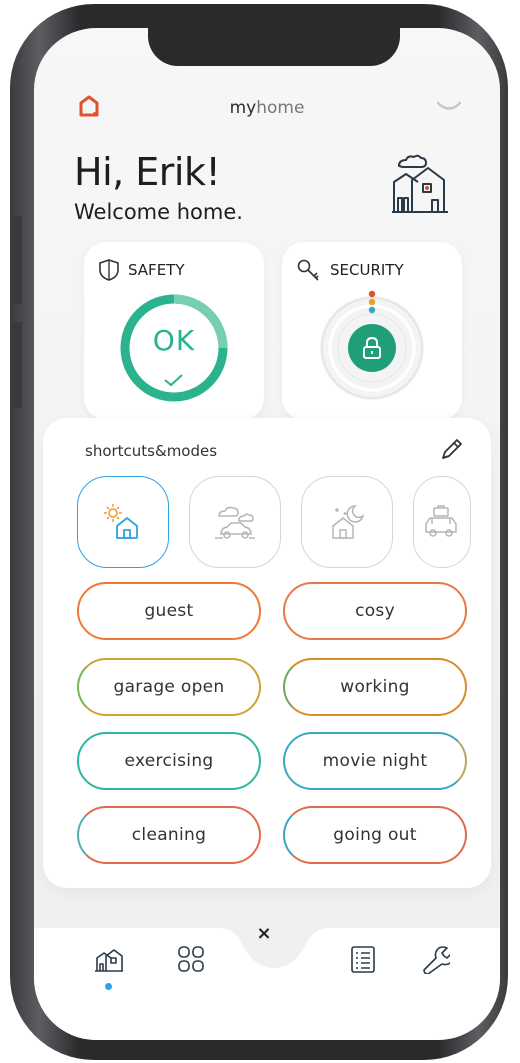 The width and height of the screenshot is (520, 1063). I want to click on app-title: myhome, so click(267, 108).